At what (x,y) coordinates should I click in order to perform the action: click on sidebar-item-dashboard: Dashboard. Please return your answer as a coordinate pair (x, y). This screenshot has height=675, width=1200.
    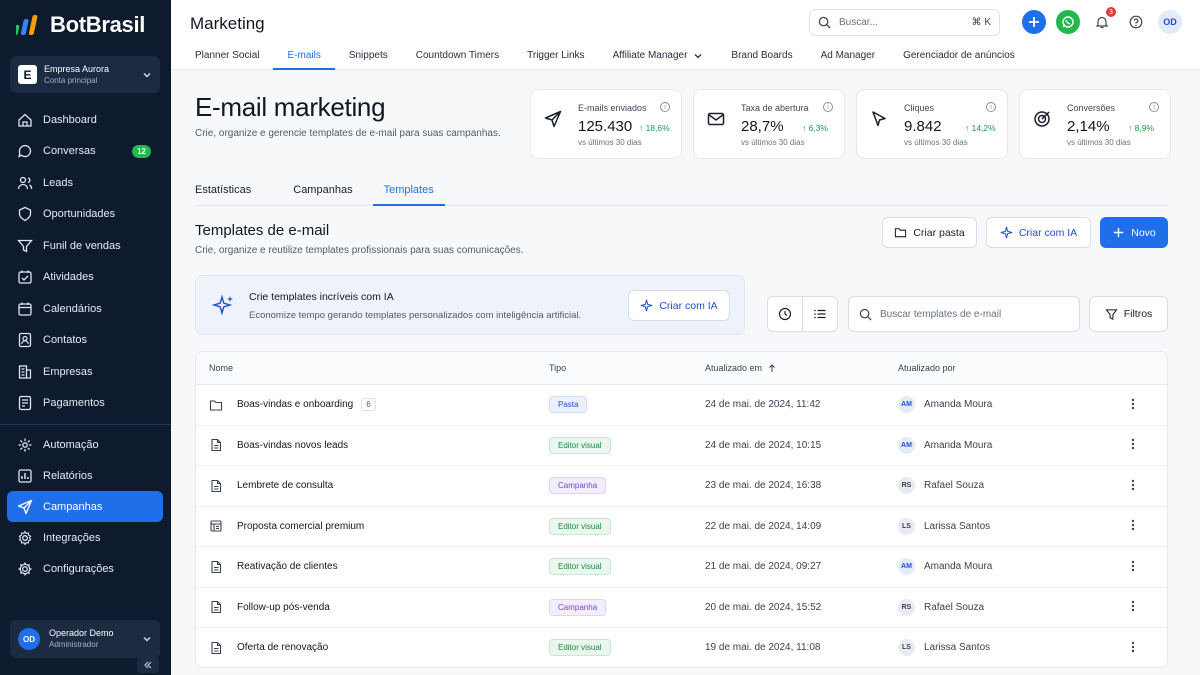
    Looking at the image, I should click on (85, 120).